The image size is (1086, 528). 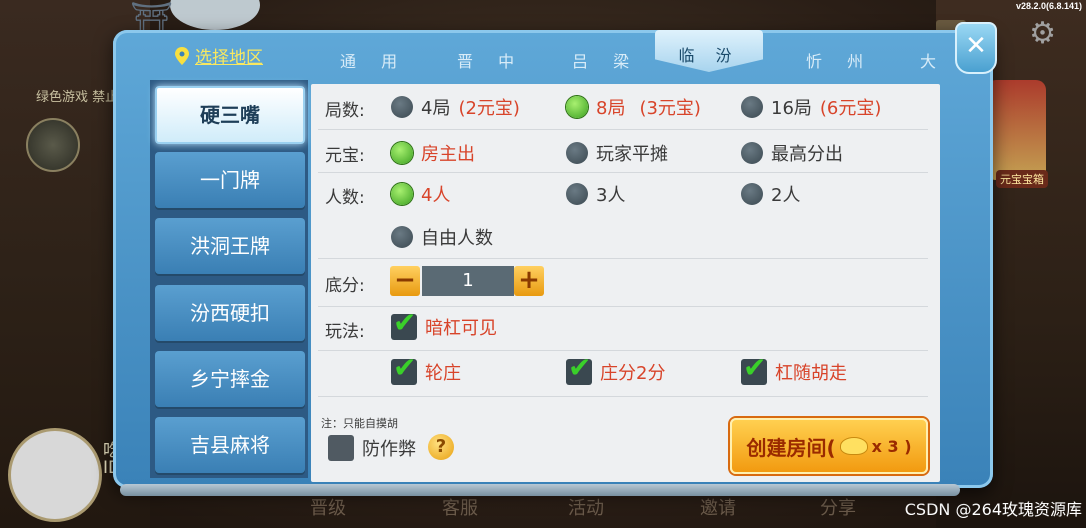 What do you see at coordinates (345, 156) in the screenshot?
I see `payment-label: 元宝:` at bounding box center [345, 156].